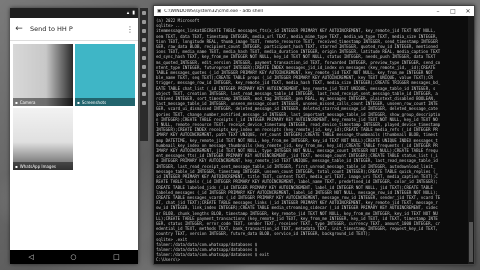  What do you see at coordinates (213, 11) in the screenshot?
I see `cmd-window-title: C:\WINDOWS\system32\cmd.exe - adb shell` at bounding box center [213, 11].